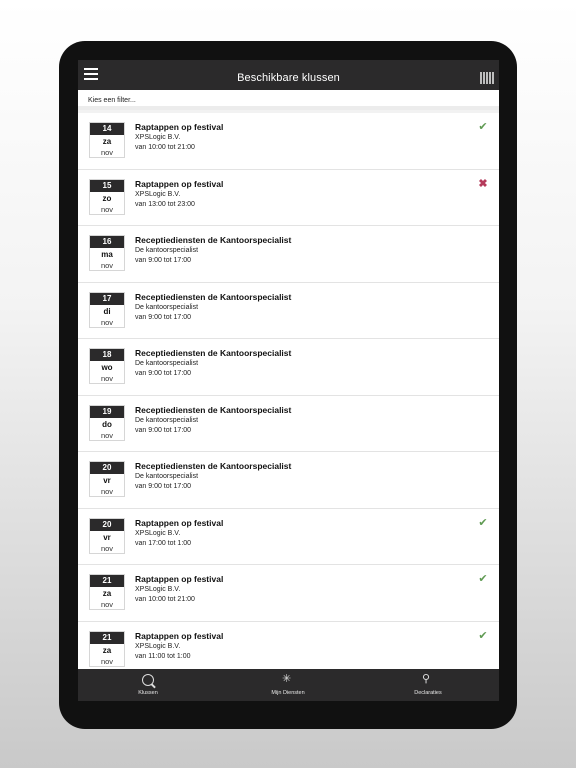 Image resolution: width=576 pixels, height=768 pixels. Describe the element at coordinates (107, 129) in the screenshot. I see `date-day: 14` at that location.